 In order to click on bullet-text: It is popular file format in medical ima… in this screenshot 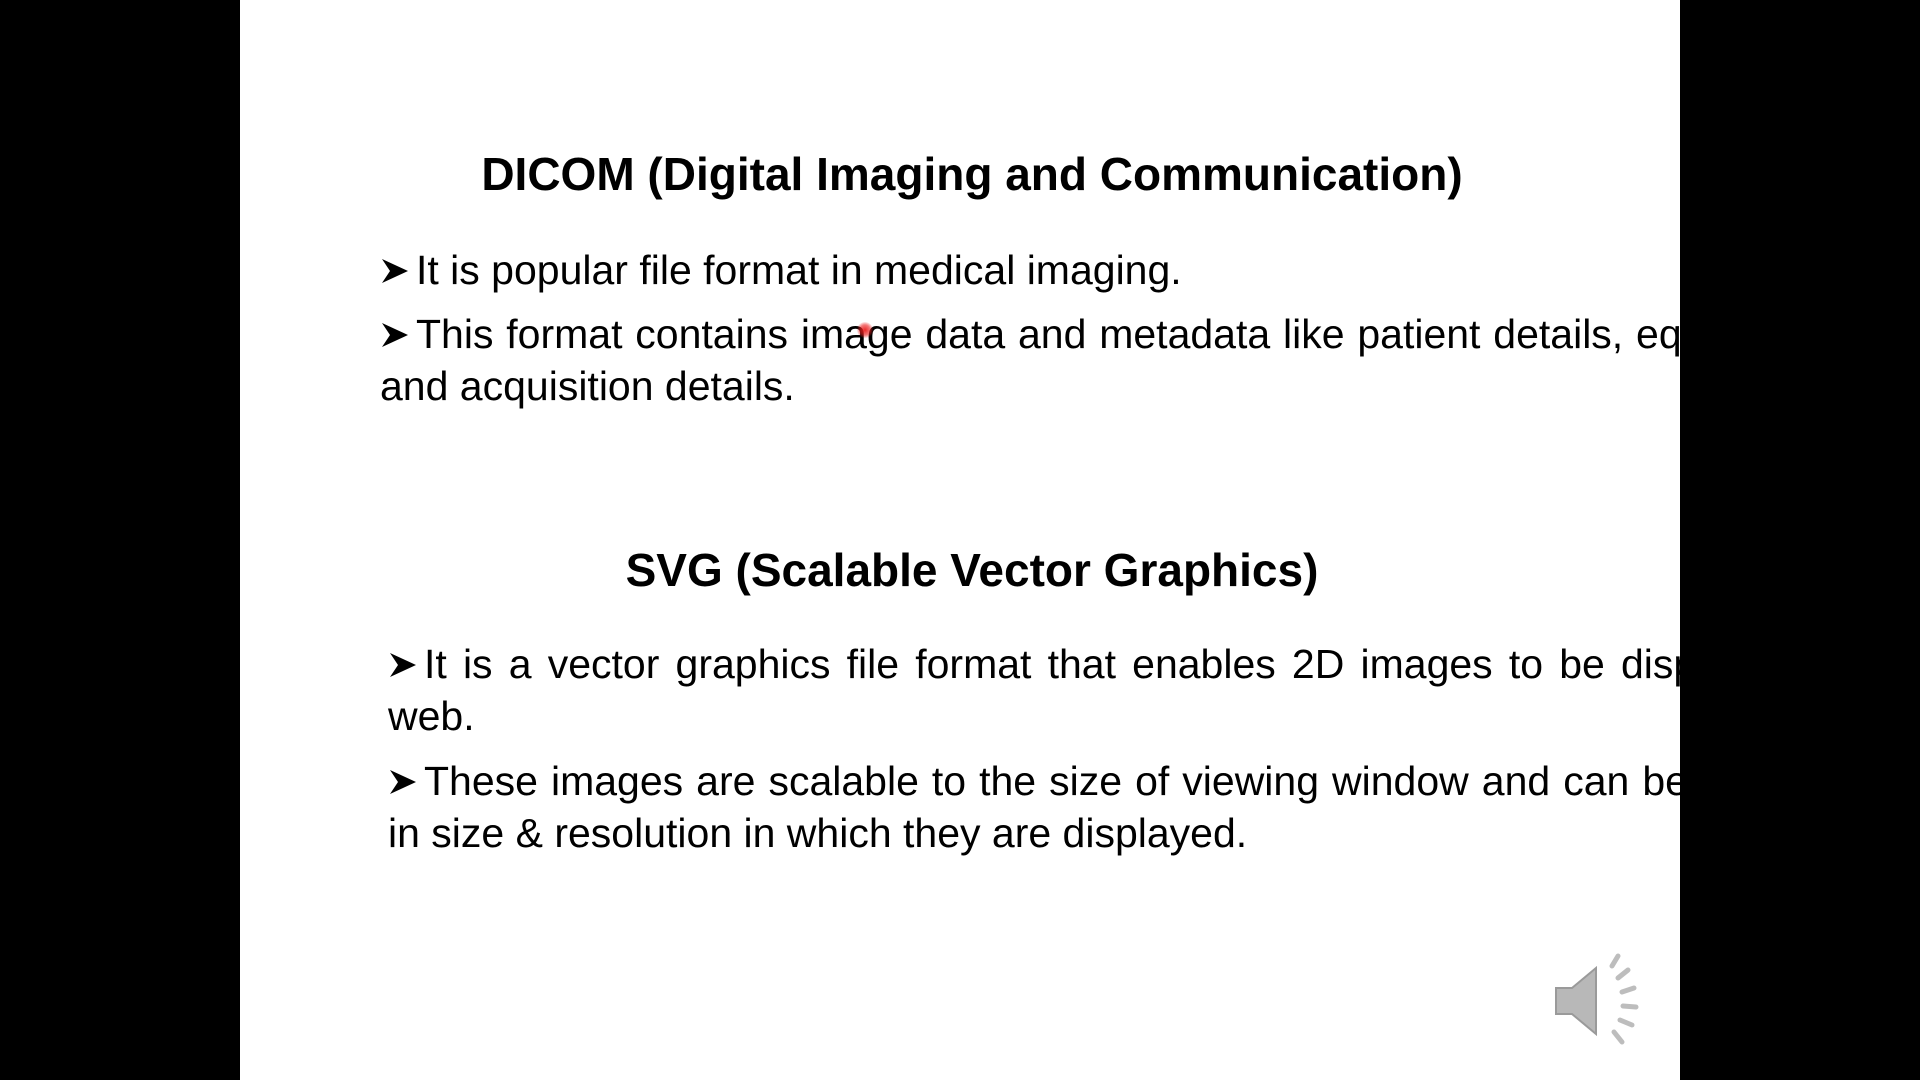, I will do `click(799, 270)`.